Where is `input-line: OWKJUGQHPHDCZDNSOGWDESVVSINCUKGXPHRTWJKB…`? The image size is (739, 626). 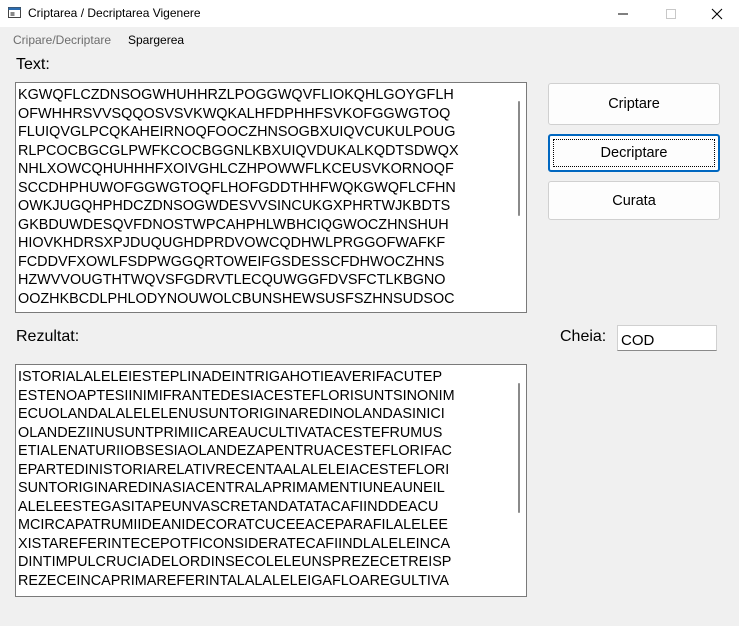 input-line: OWKJUGQHPHDCZDNSOGWDESVVSINCUKGXPHRTWJKB… is located at coordinates (234, 206).